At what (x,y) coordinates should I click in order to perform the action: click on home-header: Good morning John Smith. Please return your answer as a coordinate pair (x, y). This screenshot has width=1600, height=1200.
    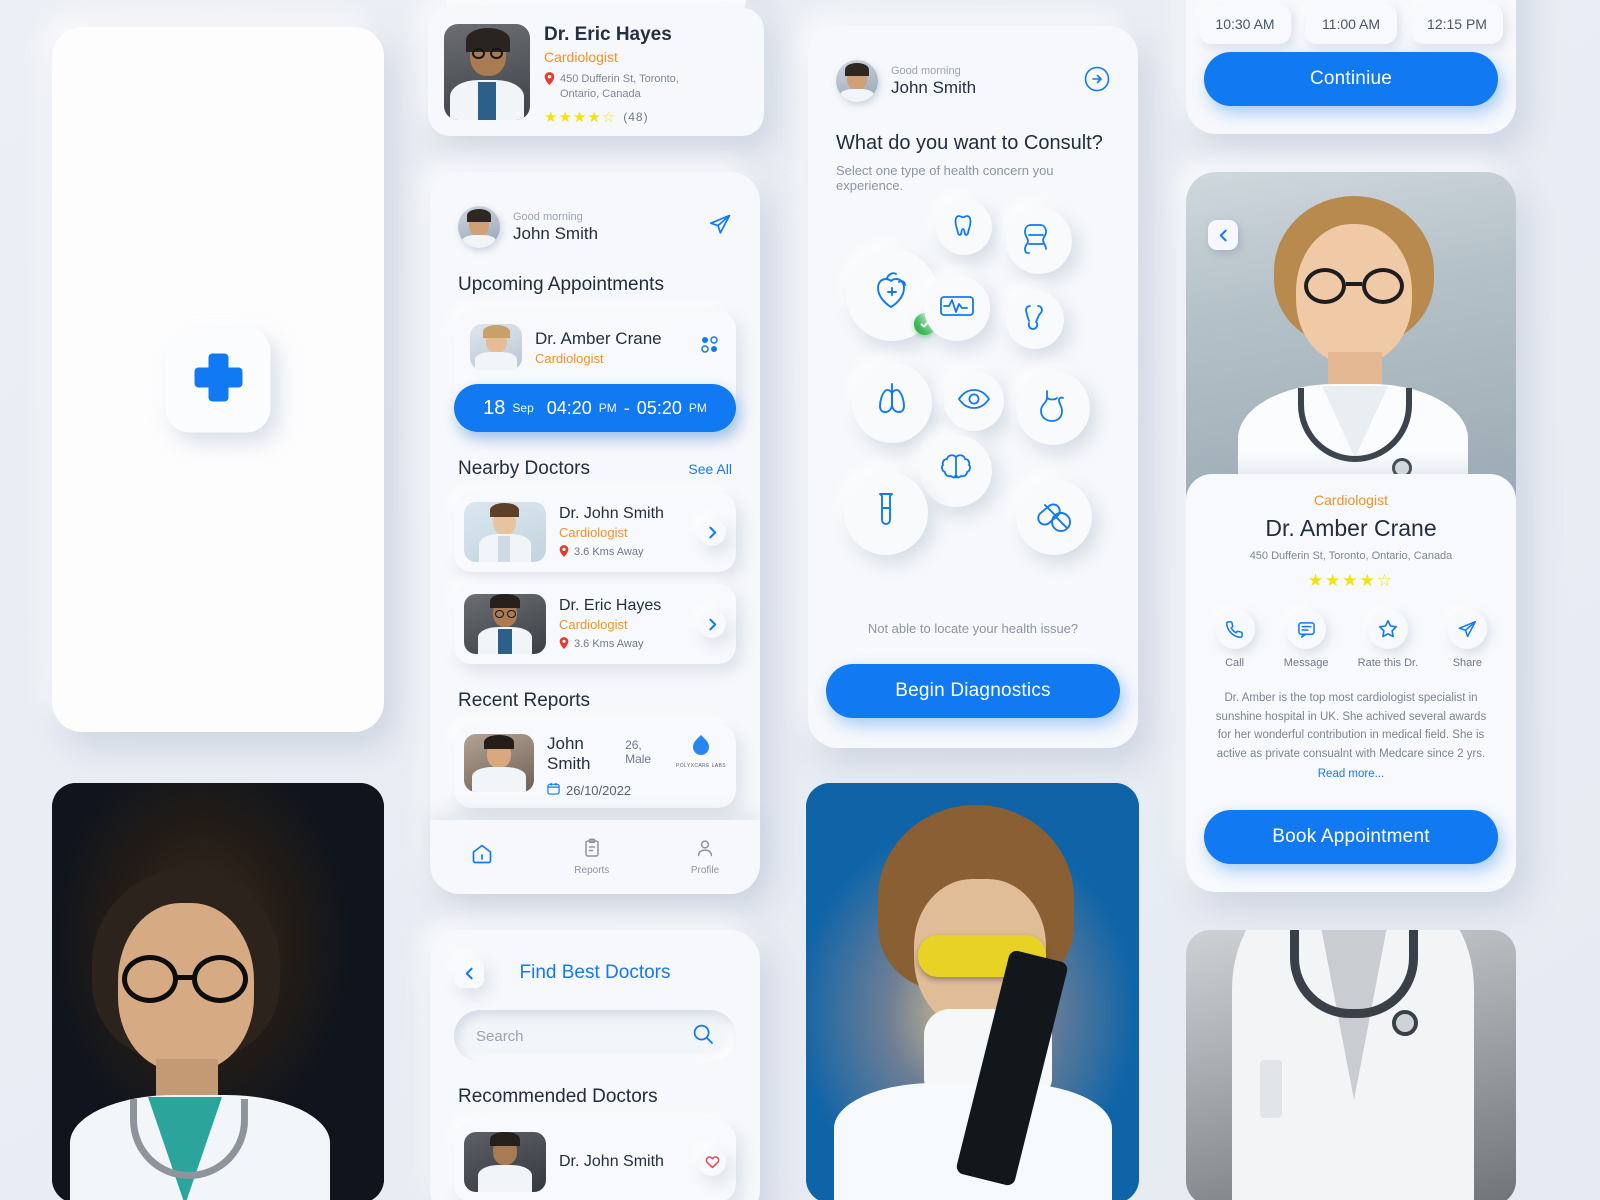
    Looking at the image, I should click on (595, 210).